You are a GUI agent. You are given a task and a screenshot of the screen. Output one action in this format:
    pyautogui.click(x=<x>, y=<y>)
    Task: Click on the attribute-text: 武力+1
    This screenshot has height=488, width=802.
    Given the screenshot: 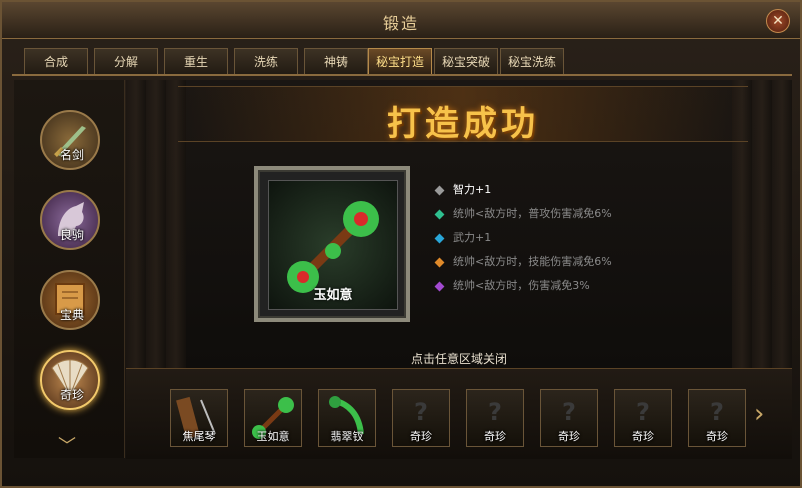 What is the action you would take?
    pyautogui.click(x=472, y=237)
    